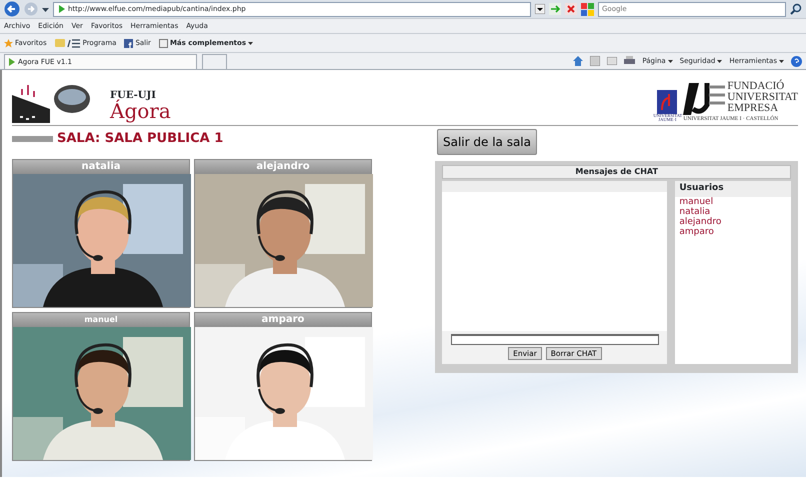 Image resolution: width=806 pixels, height=479 pixels. Describe the element at coordinates (32, 139) in the screenshot. I see `title-bar` at that location.